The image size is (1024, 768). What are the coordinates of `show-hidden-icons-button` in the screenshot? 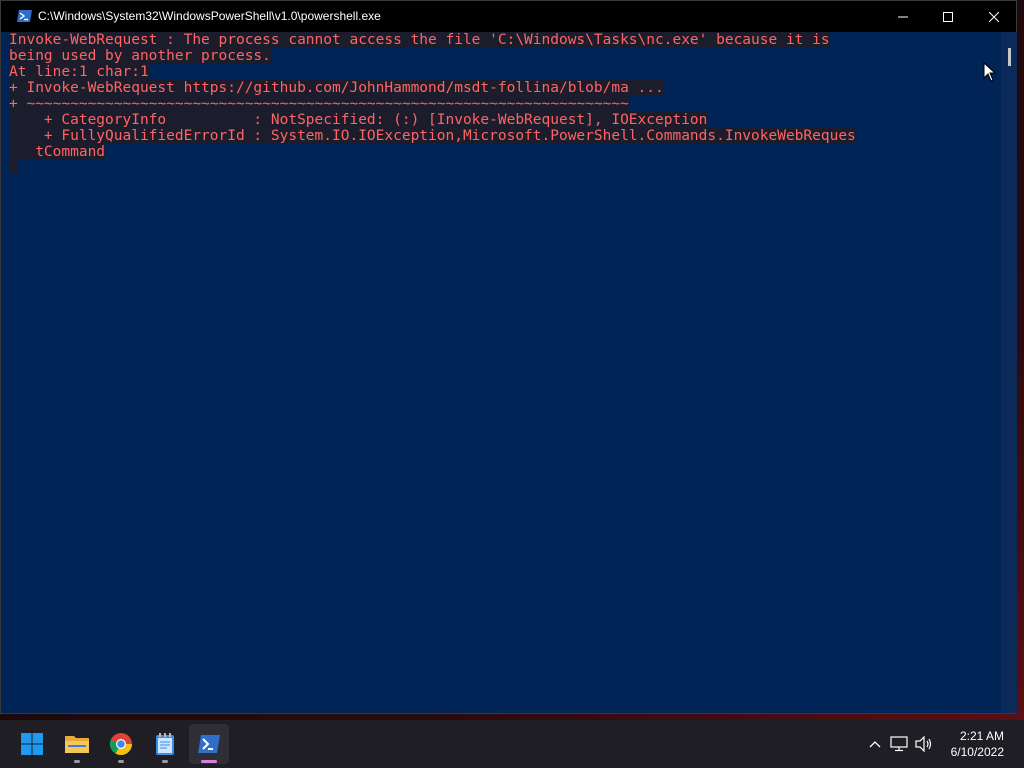 It's located at (875, 744).